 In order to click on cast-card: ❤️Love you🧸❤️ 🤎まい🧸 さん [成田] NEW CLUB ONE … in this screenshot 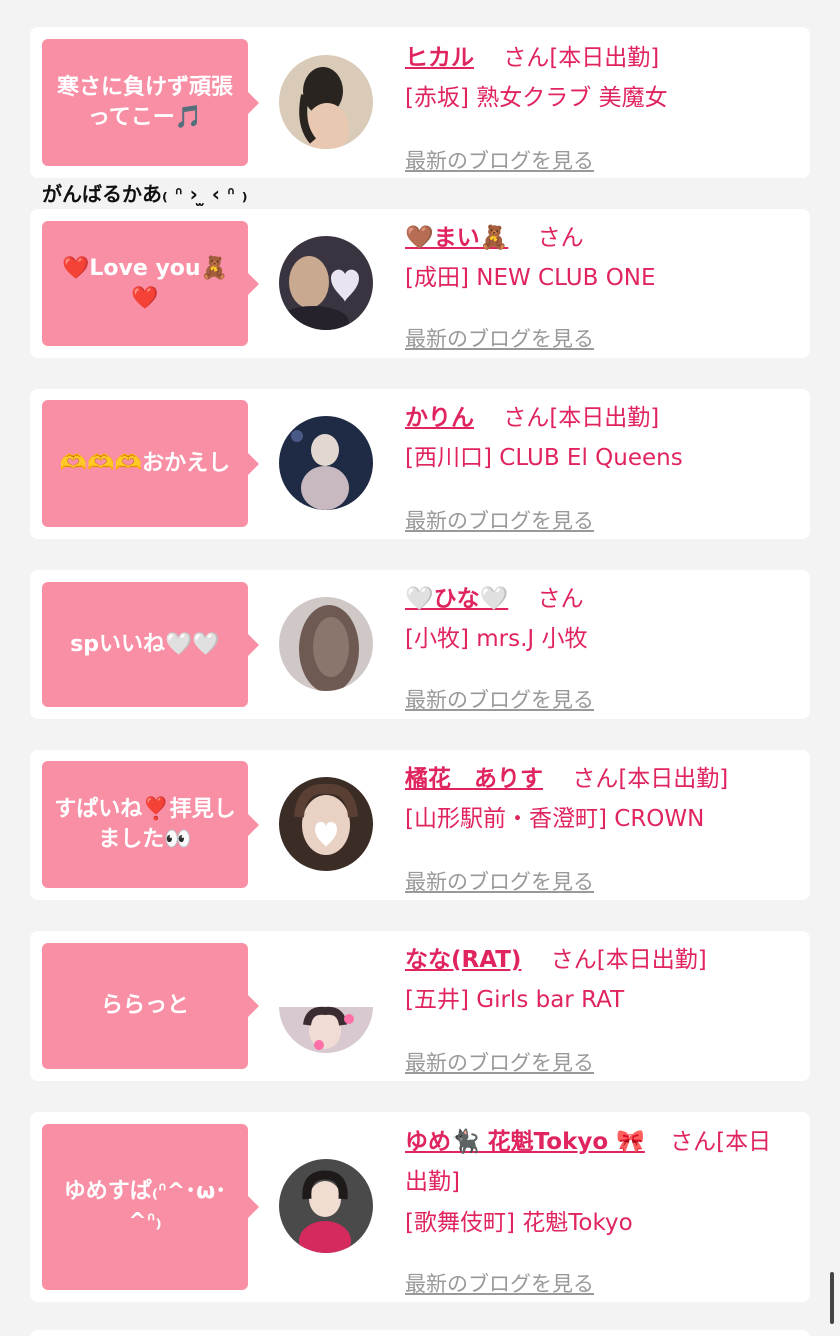, I will do `click(420, 283)`.